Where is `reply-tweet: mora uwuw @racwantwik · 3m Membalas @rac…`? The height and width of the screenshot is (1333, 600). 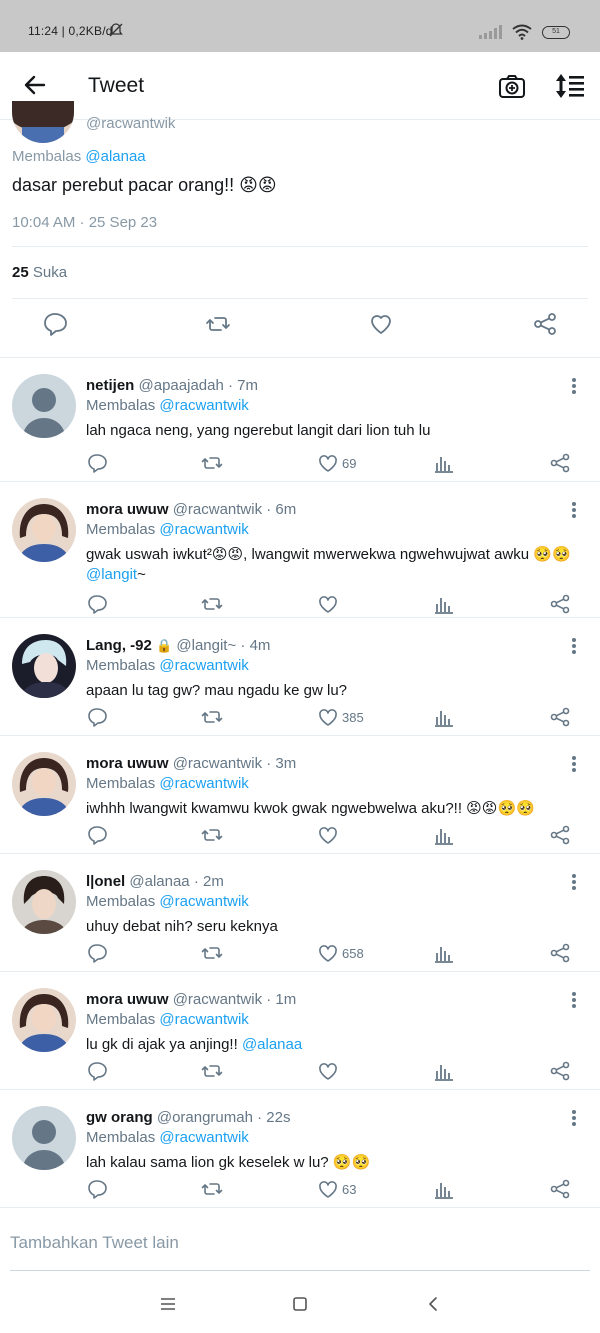
reply-tweet: mora uwuw @racwantwik · 3m Membalas @rac… is located at coordinates (300, 795).